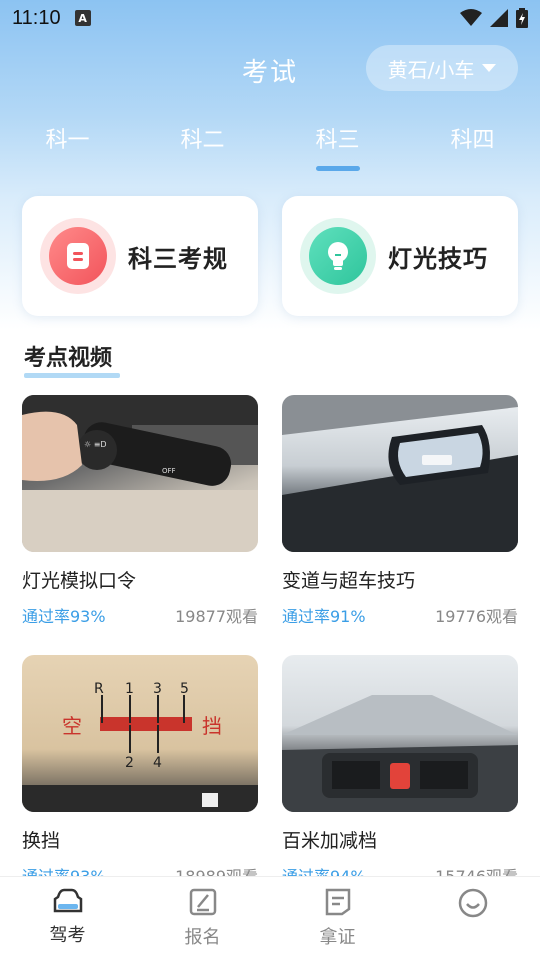  What do you see at coordinates (349, 581) in the screenshot?
I see `video-title: 变道与超车技巧` at bounding box center [349, 581].